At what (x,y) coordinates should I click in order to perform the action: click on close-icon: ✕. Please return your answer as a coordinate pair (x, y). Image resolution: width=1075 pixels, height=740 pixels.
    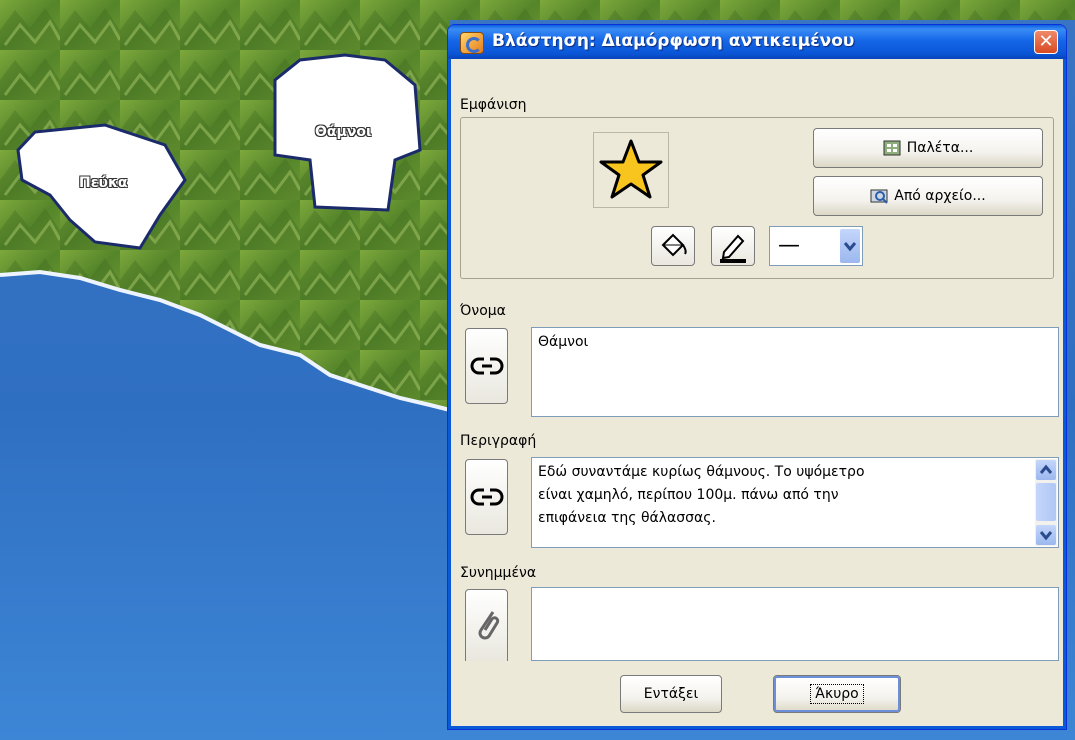
    Looking at the image, I should click on (1046, 41).